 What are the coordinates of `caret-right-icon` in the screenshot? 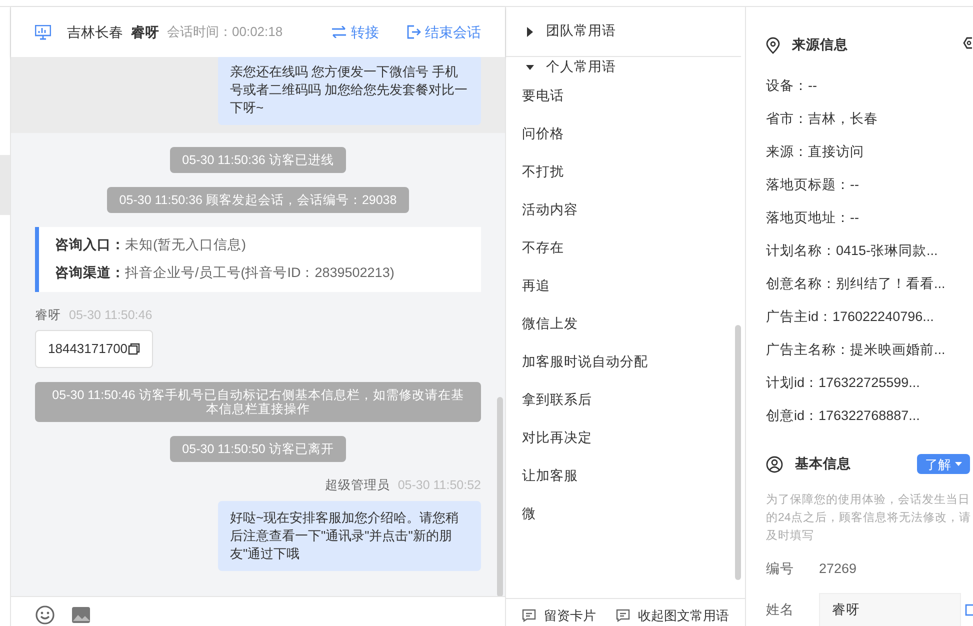 It's located at (530, 31).